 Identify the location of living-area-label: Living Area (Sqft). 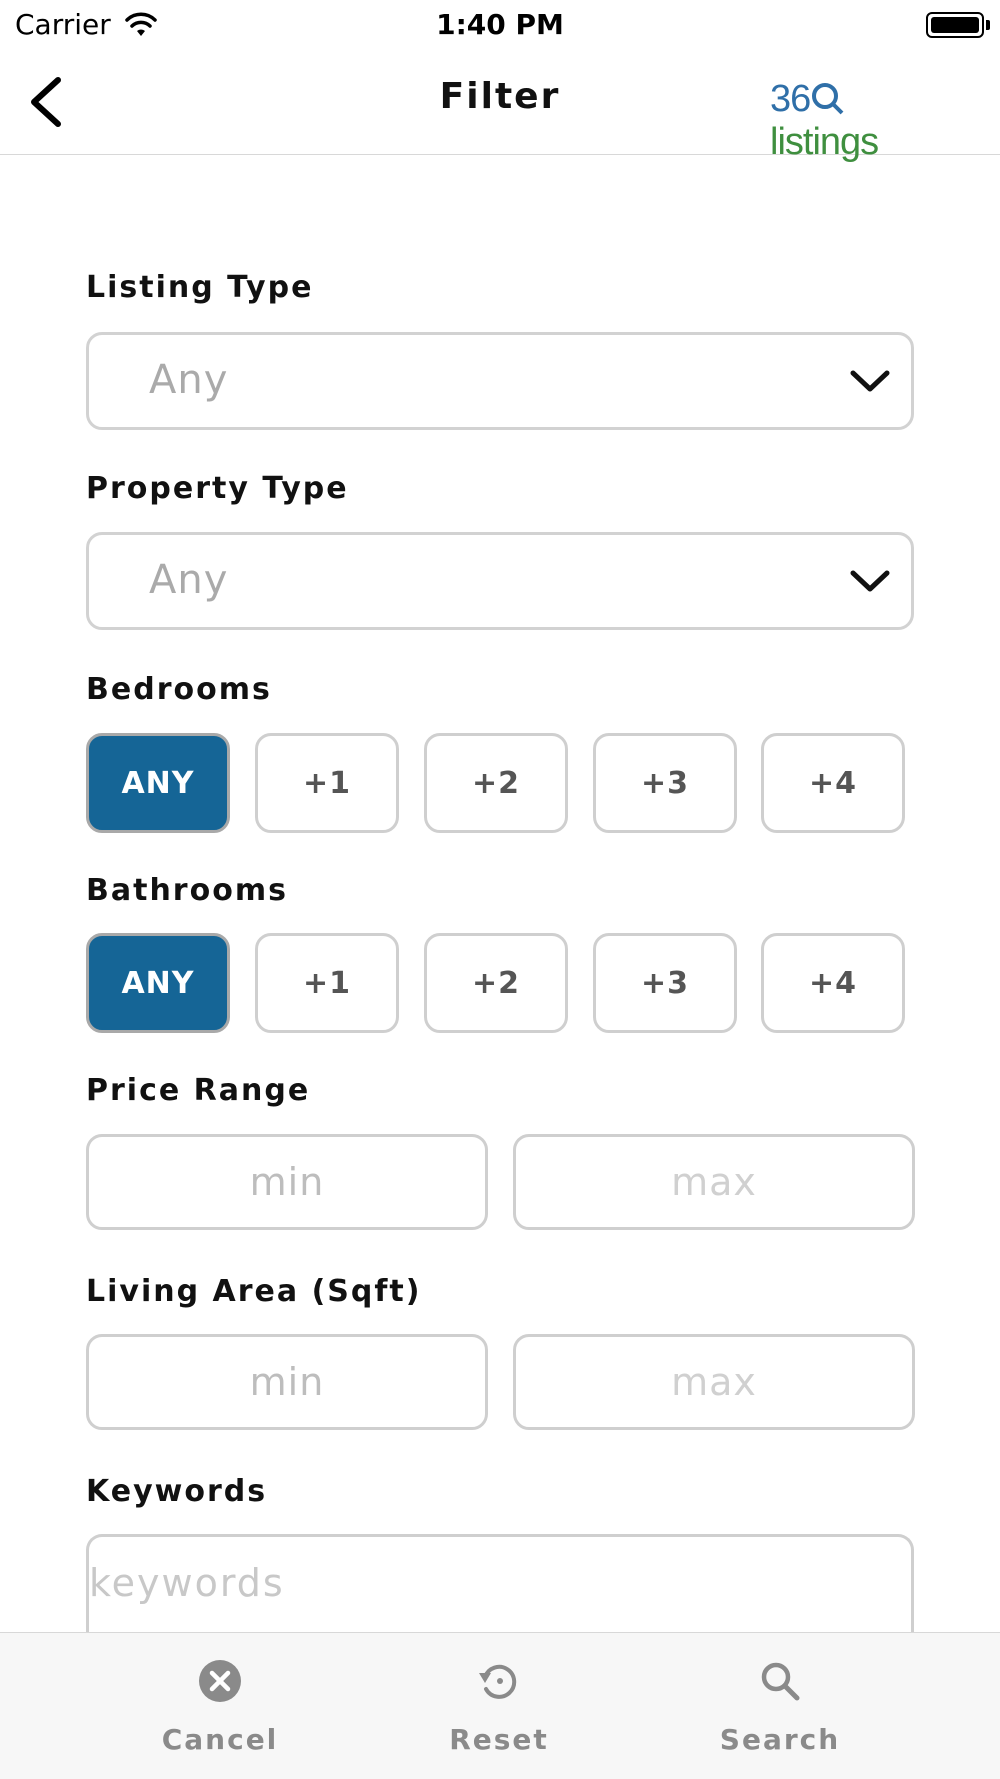
(254, 1291).